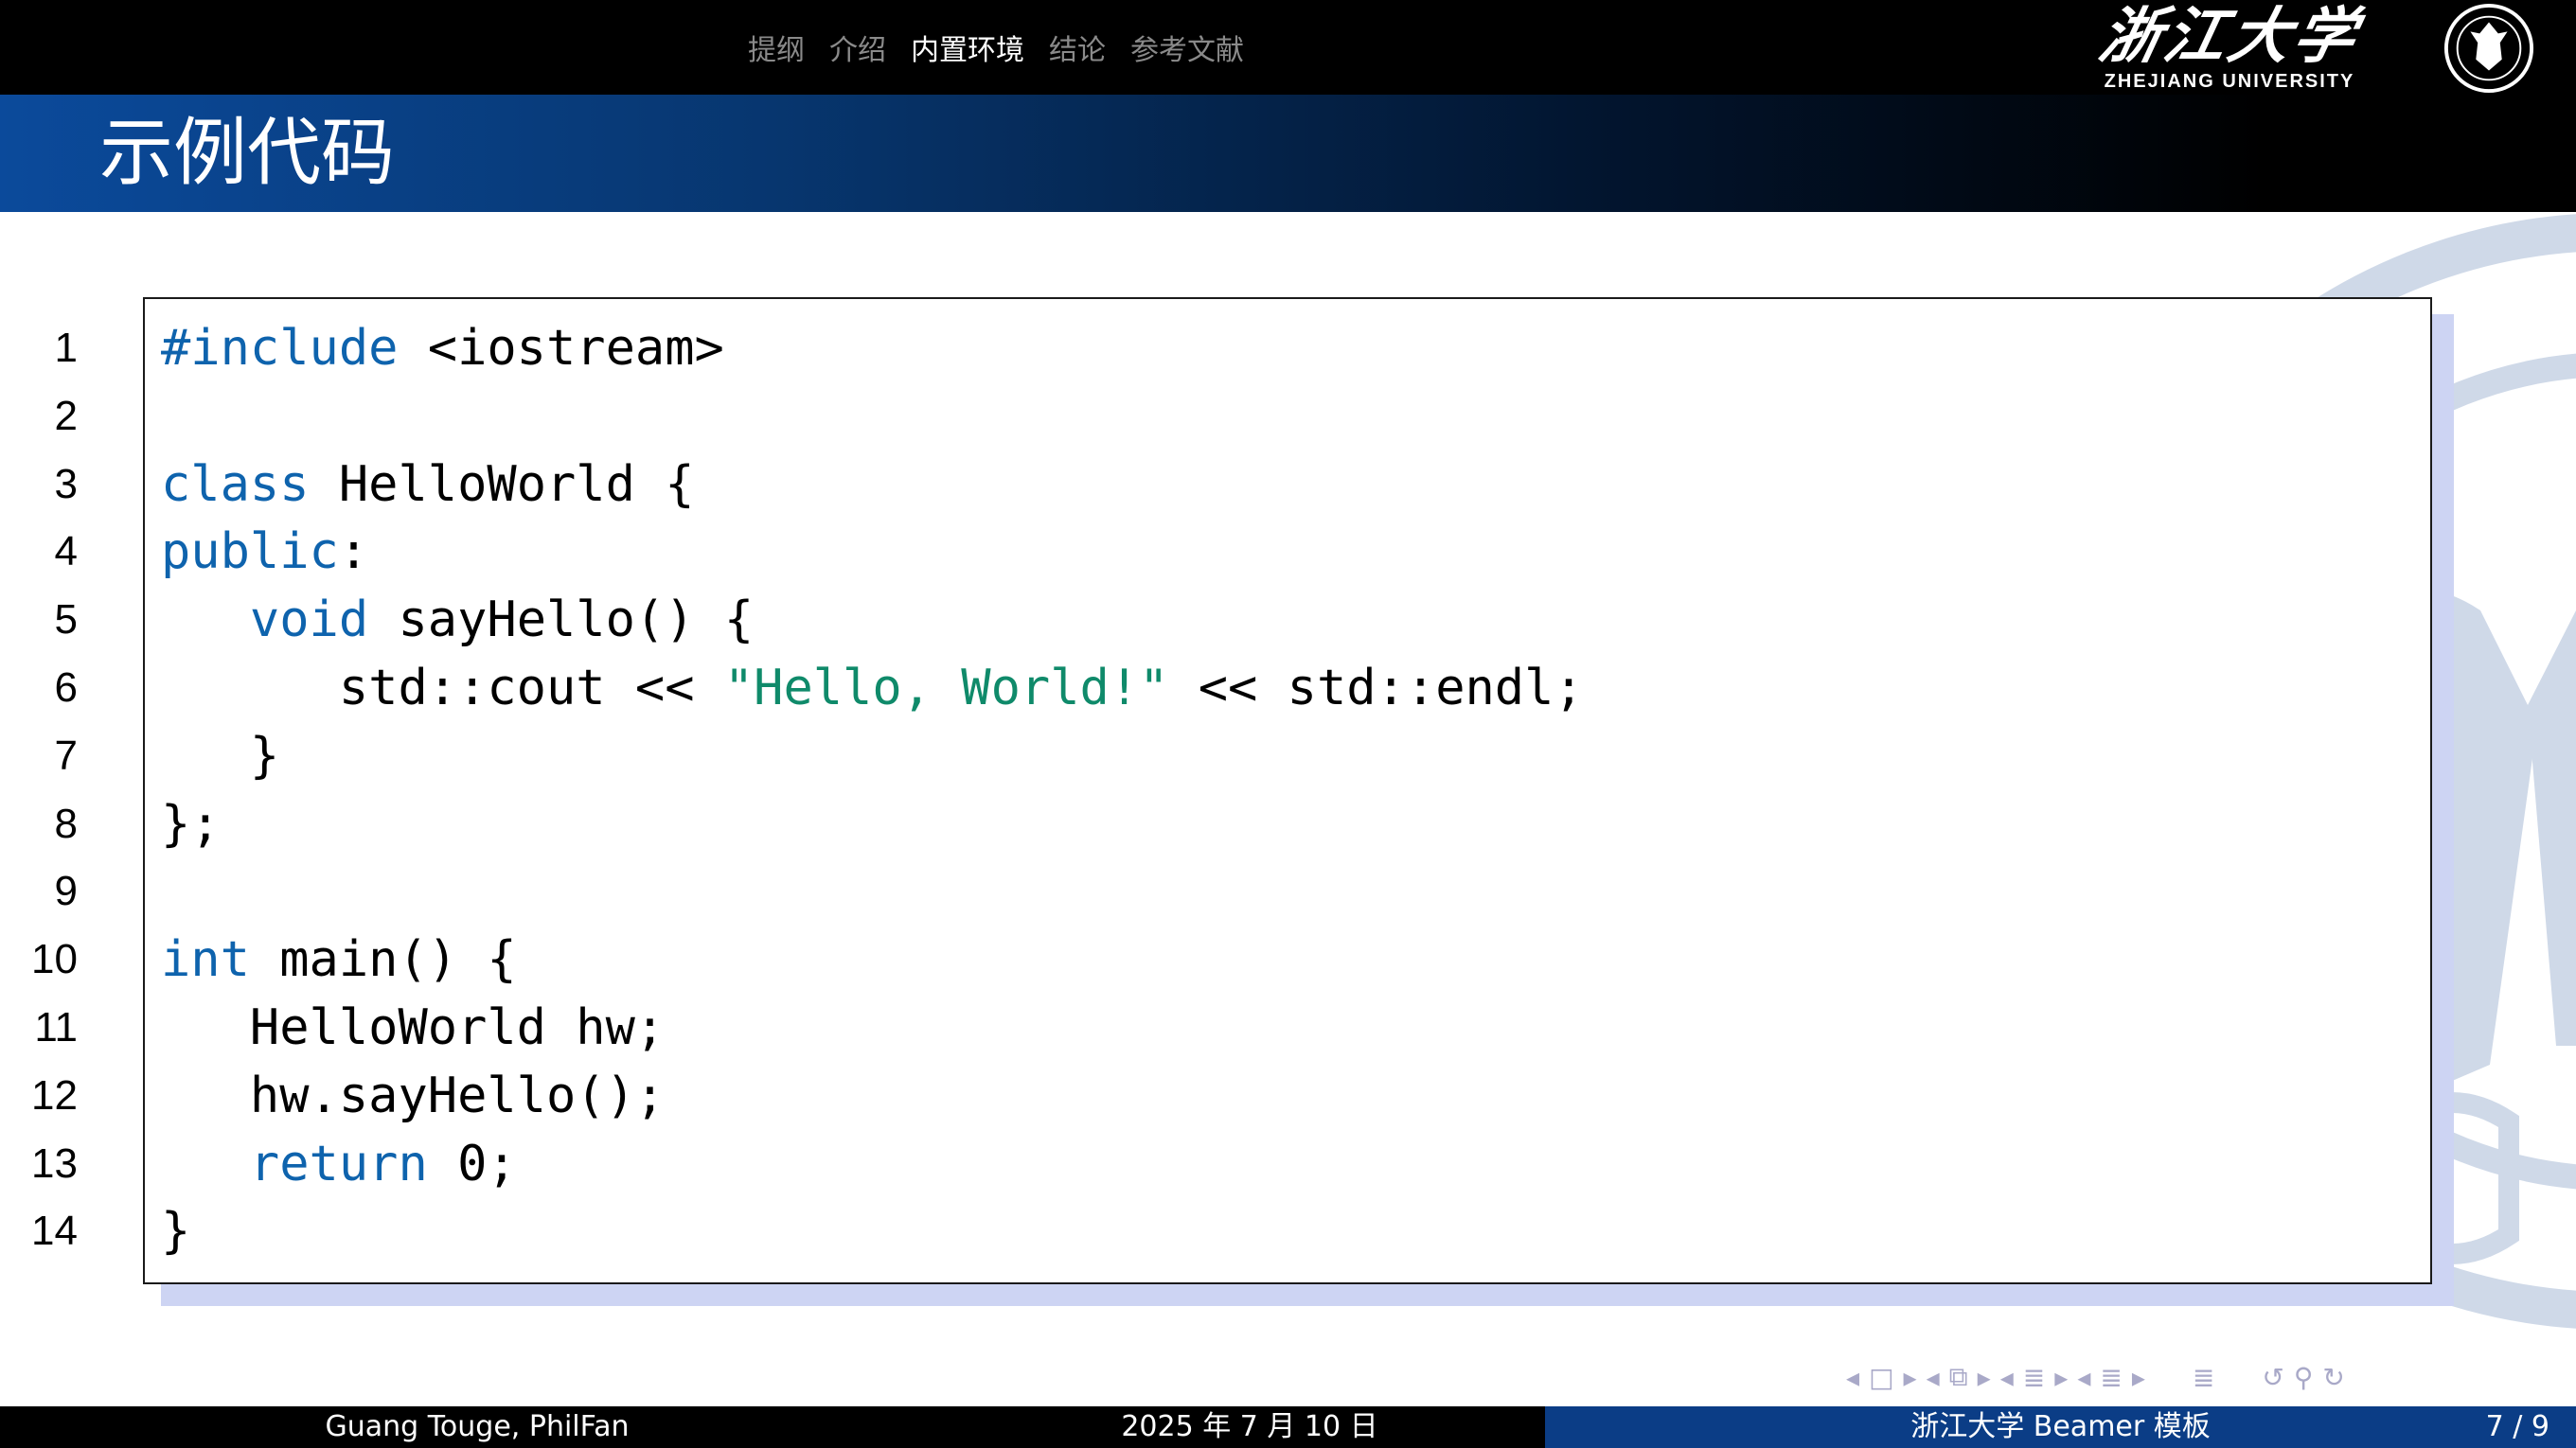 This screenshot has height=1448, width=2576. I want to click on footer-title-block: 浙江大学 Beamer 模板 7 / 9, so click(2060, 1427).